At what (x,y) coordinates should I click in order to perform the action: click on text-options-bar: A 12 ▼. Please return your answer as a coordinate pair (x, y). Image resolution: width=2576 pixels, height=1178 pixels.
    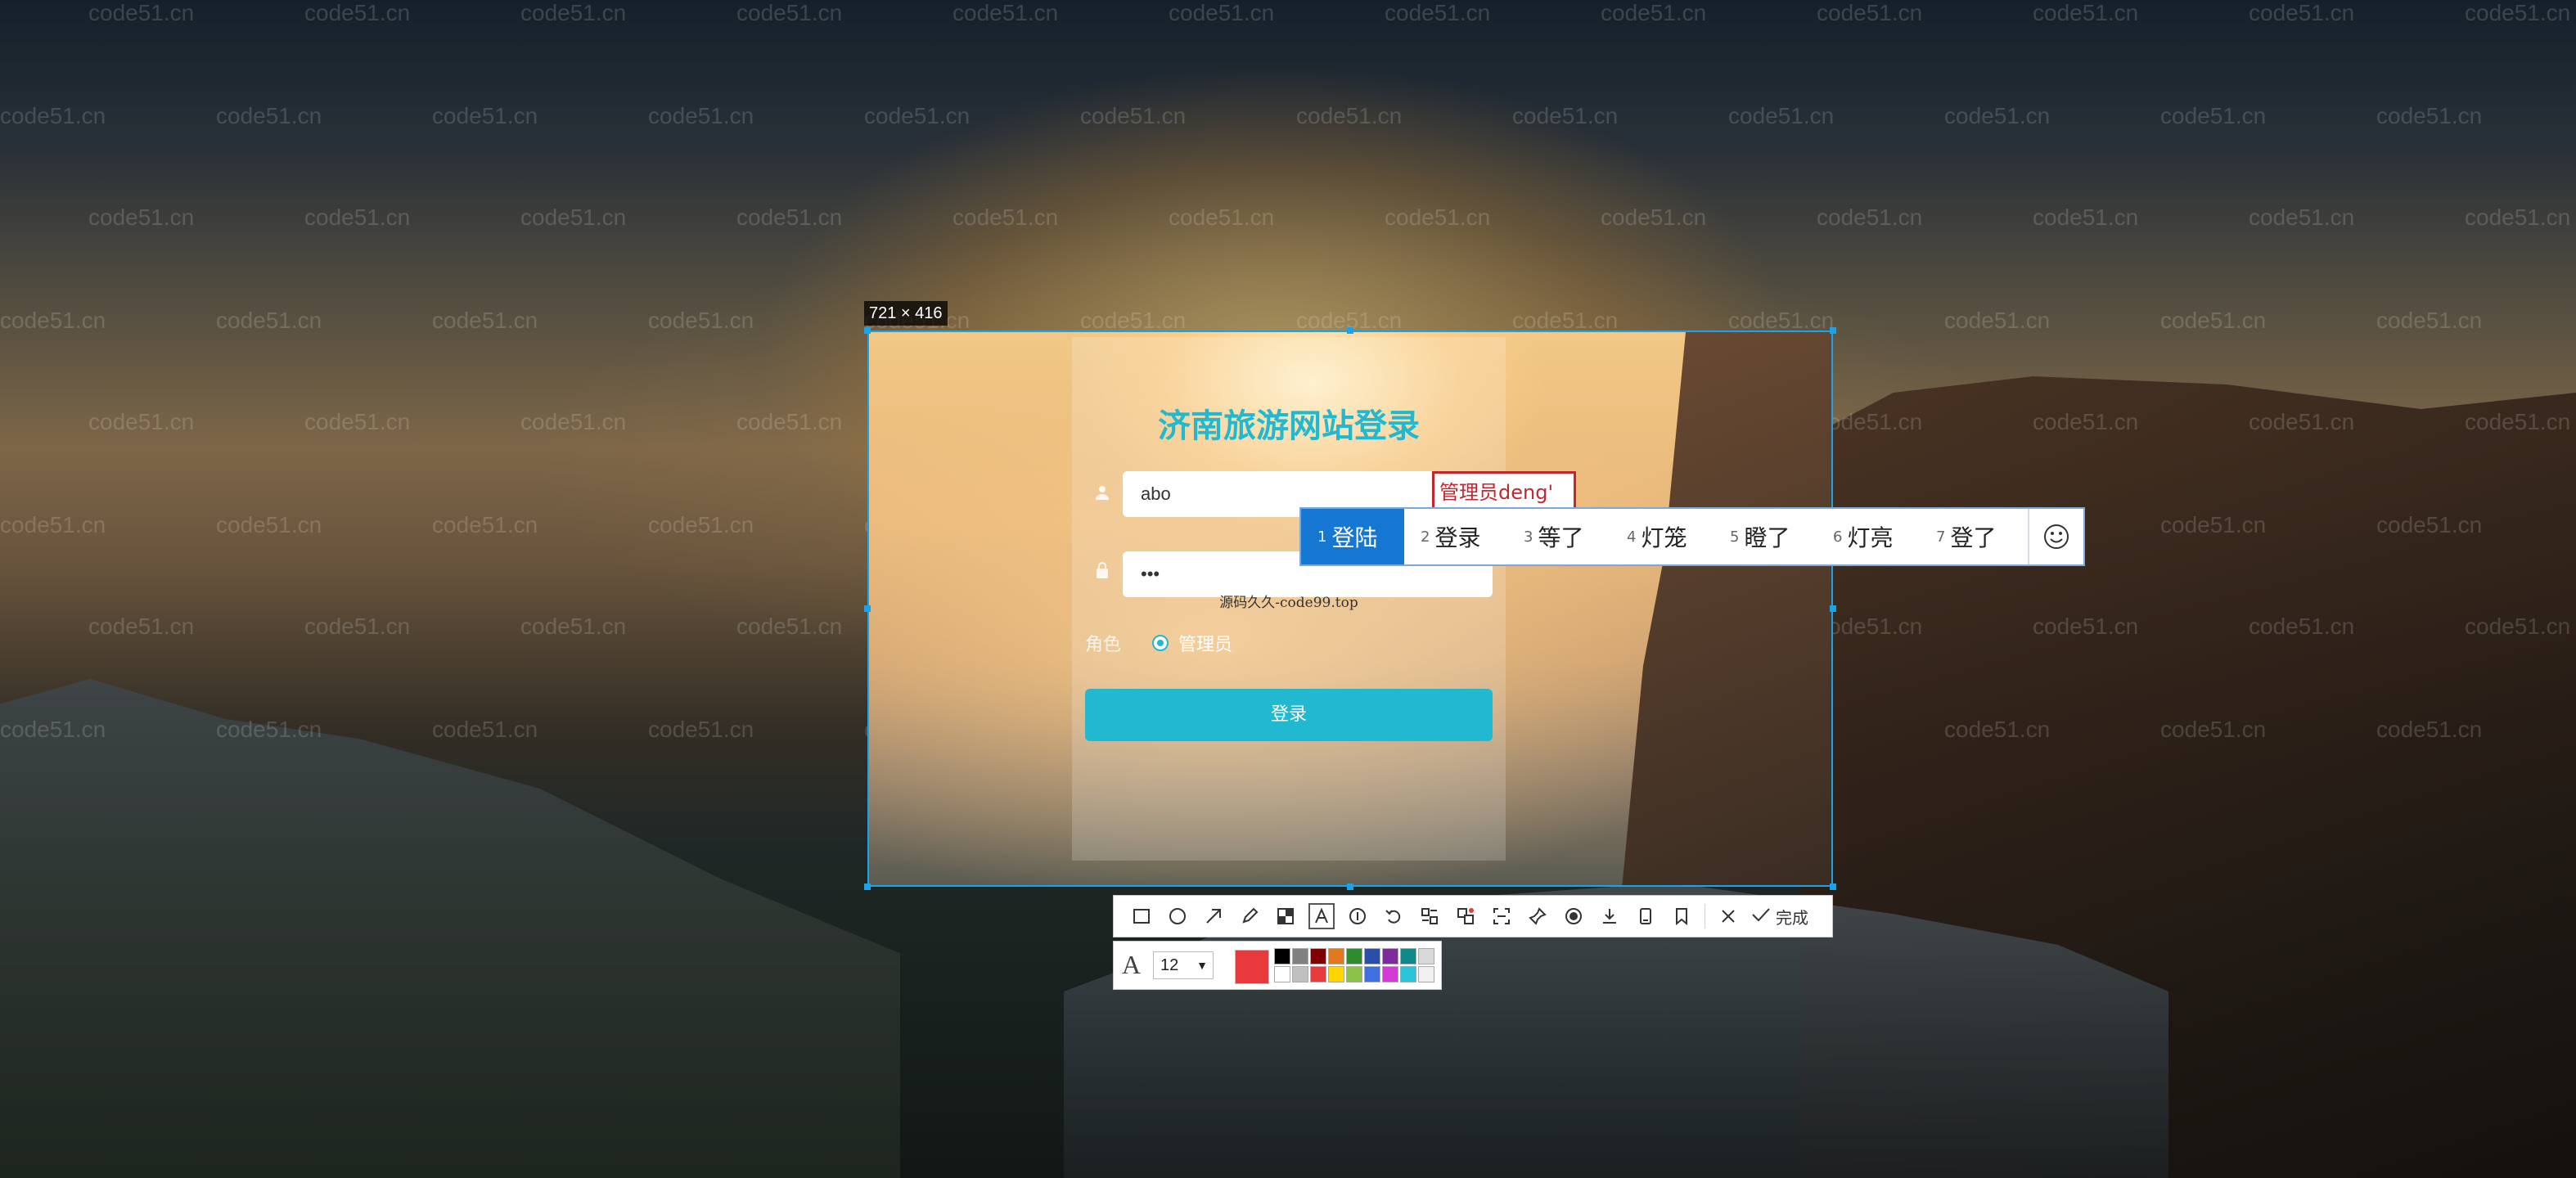
    Looking at the image, I should click on (1277, 965).